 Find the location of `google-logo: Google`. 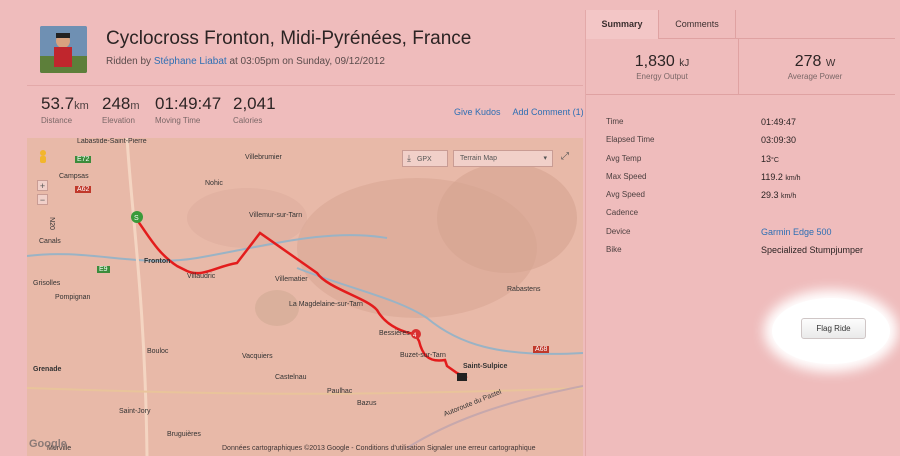

google-logo: Google is located at coordinates (48, 444).